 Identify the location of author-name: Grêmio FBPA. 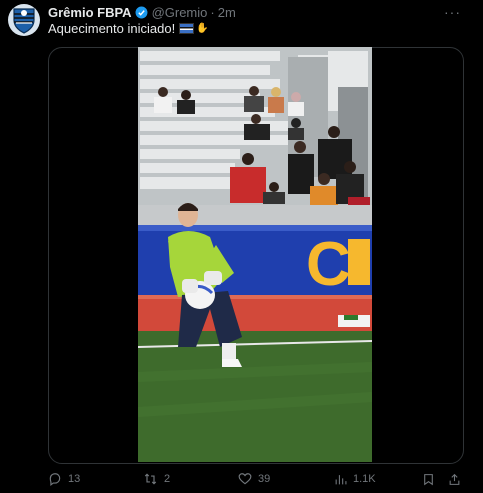
(90, 12).